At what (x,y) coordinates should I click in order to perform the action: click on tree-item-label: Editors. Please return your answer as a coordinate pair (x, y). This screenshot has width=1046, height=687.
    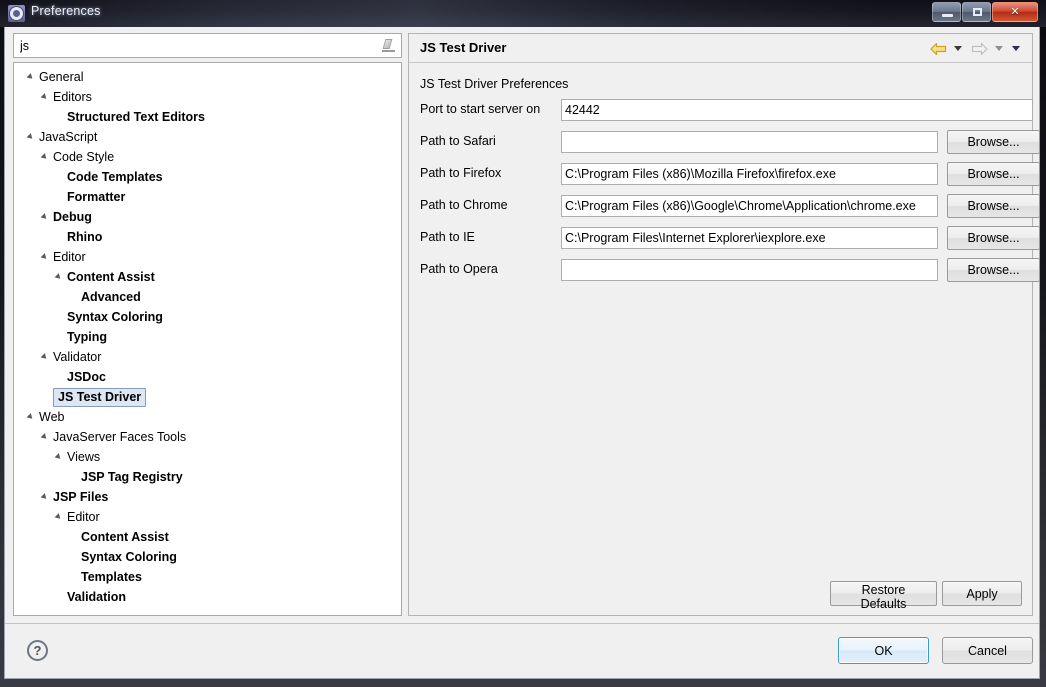
    Looking at the image, I should click on (72, 97).